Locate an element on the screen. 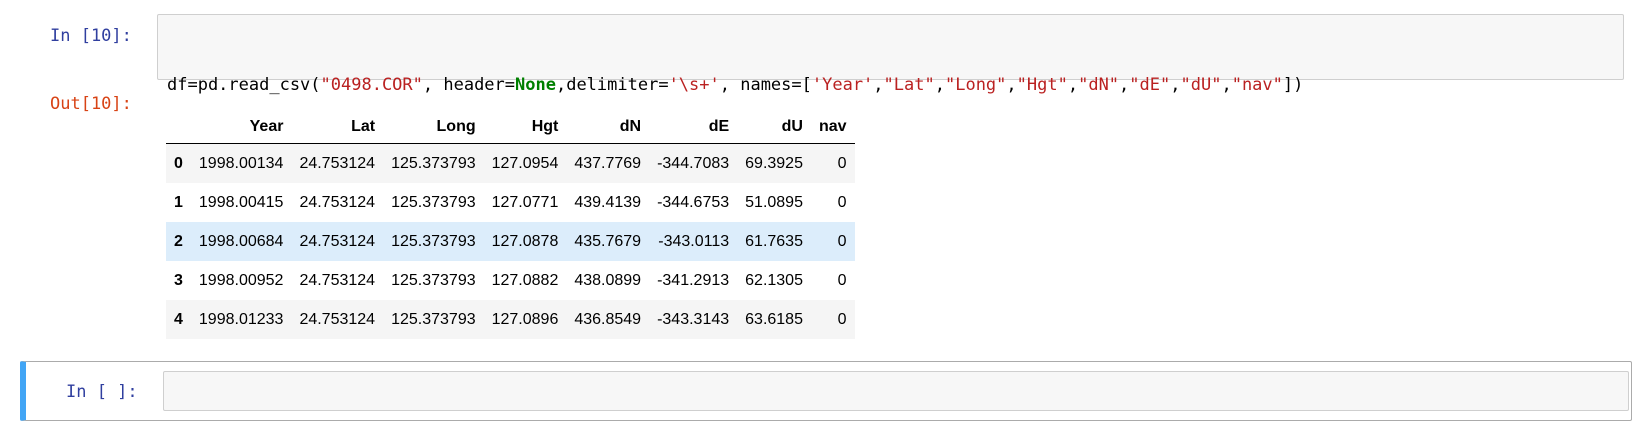  table-cell: 51.0895 is located at coordinates (774, 202).